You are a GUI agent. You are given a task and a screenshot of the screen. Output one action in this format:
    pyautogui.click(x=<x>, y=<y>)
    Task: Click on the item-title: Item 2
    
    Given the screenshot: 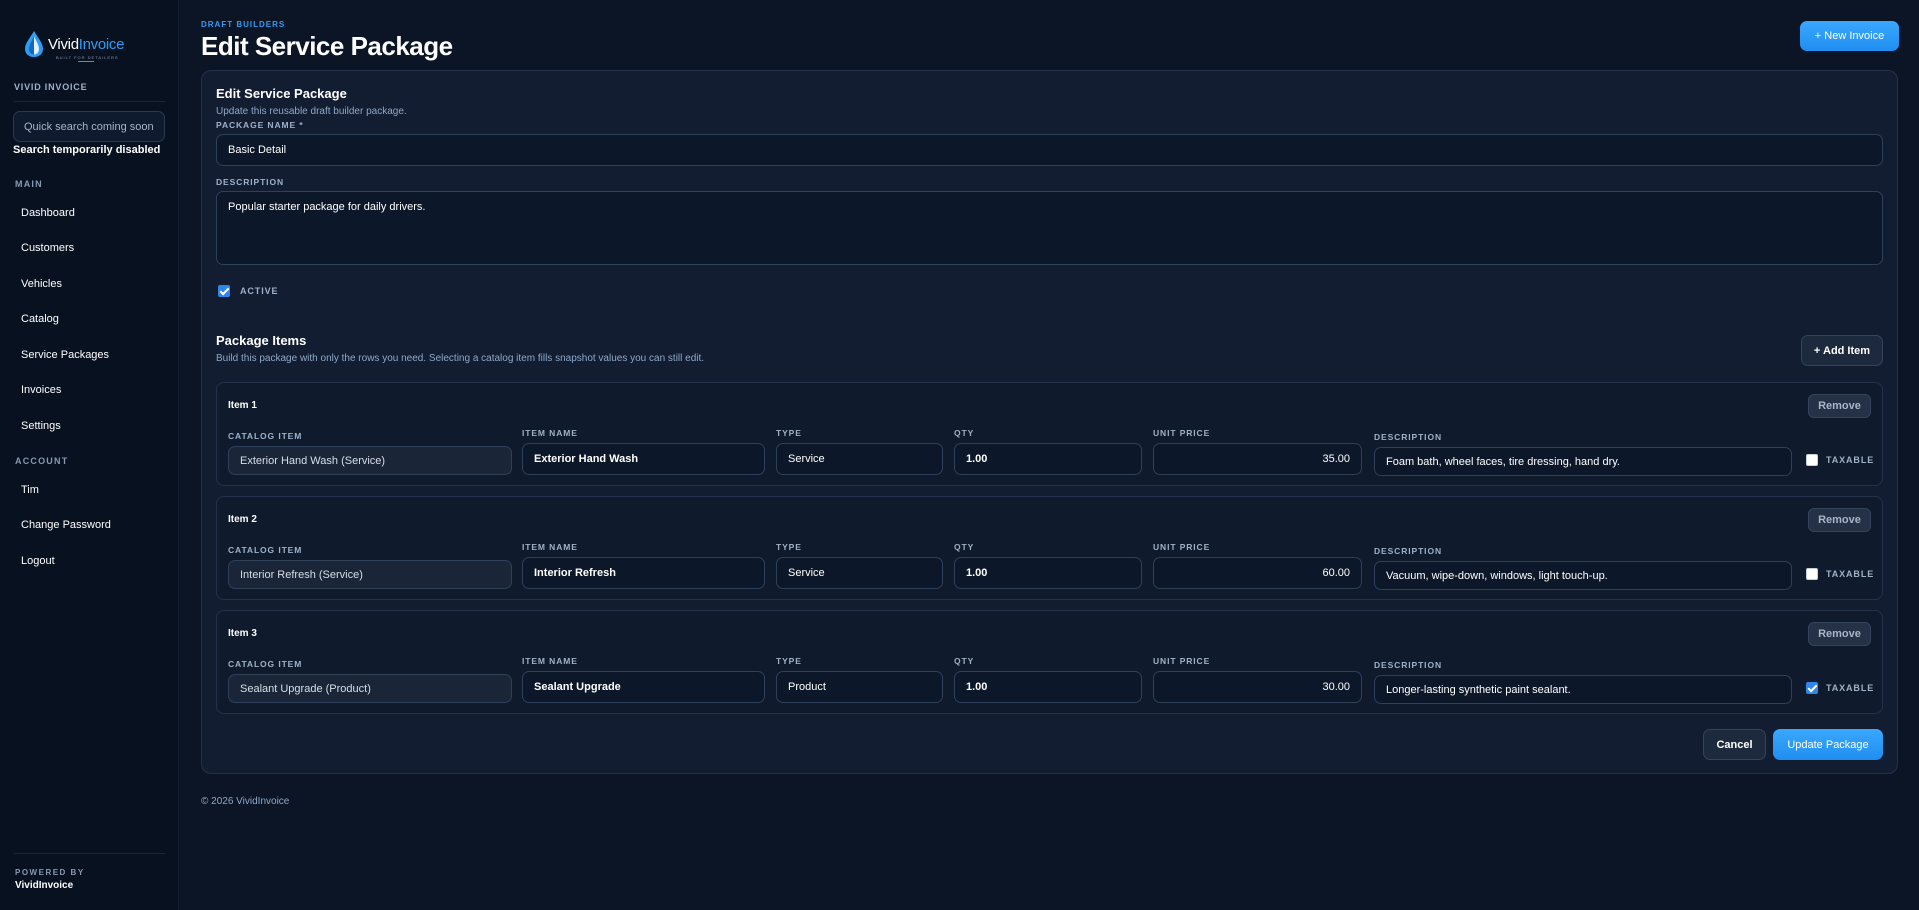 What is the action you would take?
    pyautogui.click(x=242, y=519)
    